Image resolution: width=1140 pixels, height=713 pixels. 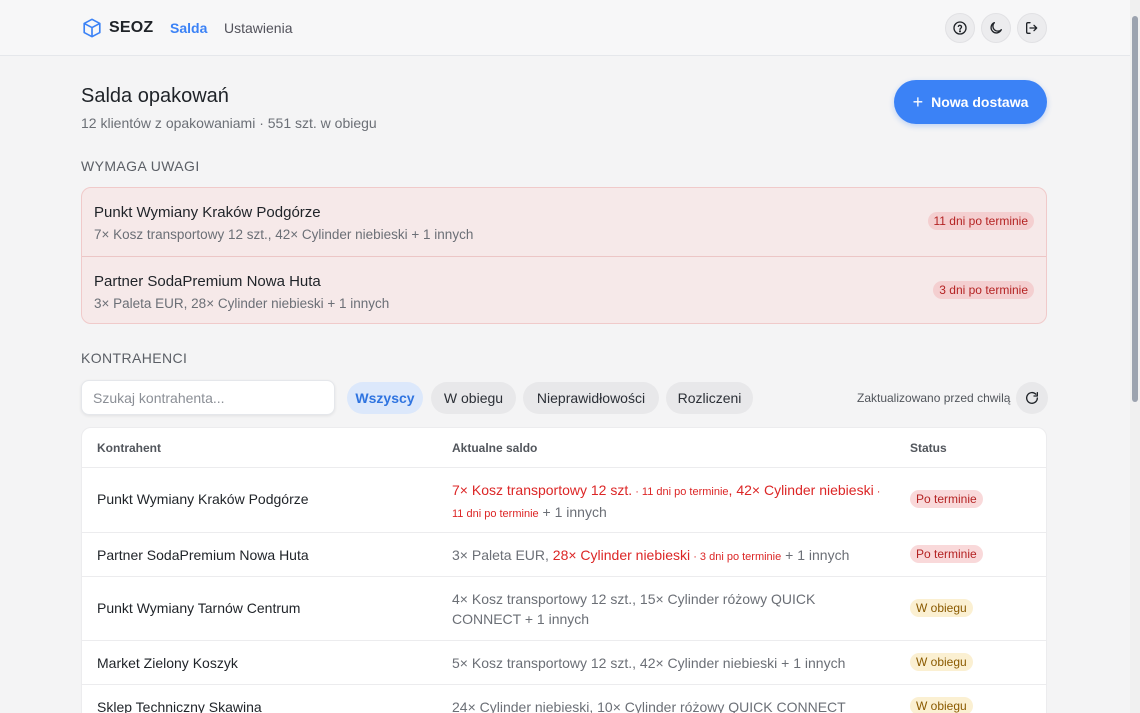 I want to click on refresh-button, so click(x=1032, y=398).